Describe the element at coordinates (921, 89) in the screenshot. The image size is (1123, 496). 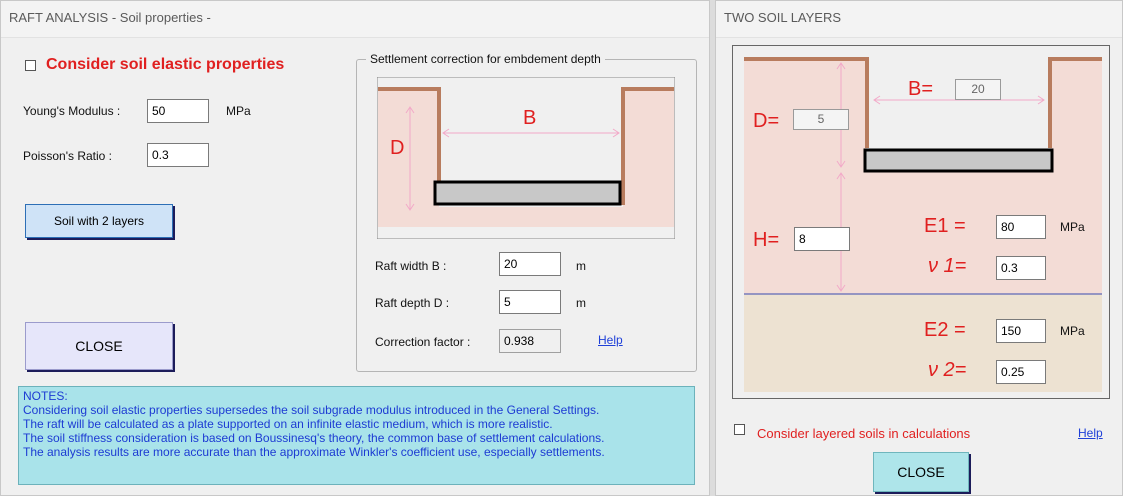
I see `b-label: B=` at that location.